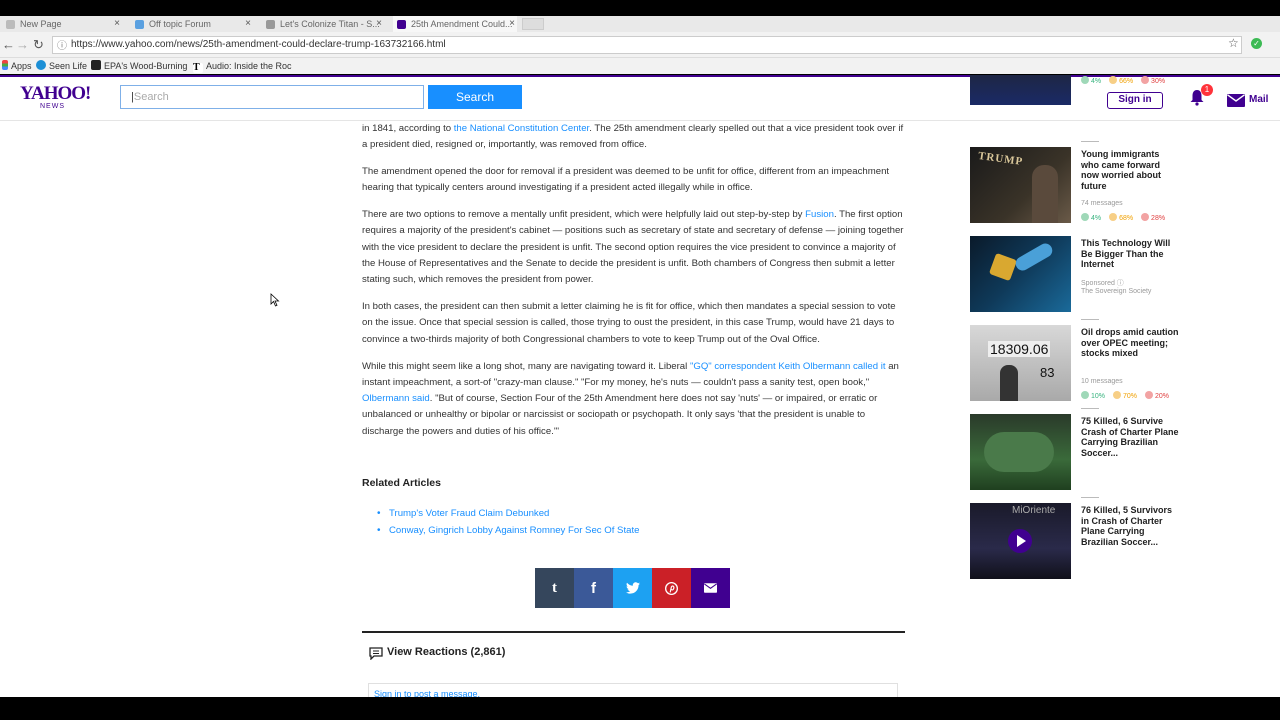 The width and height of the screenshot is (1280, 720). Describe the element at coordinates (139, 66) in the screenshot. I see `bookmark-epa: EPA's Wood-Burning` at that location.